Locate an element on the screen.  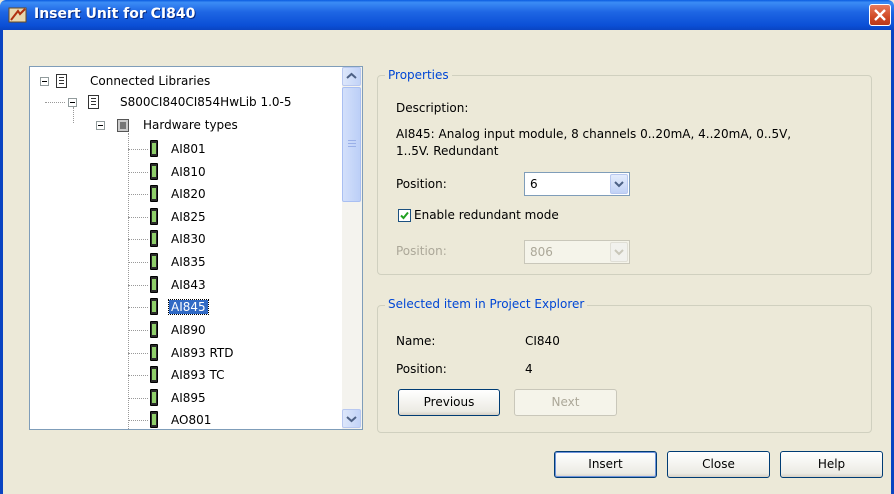
chevron-up-icon is located at coordinates (351, 75).